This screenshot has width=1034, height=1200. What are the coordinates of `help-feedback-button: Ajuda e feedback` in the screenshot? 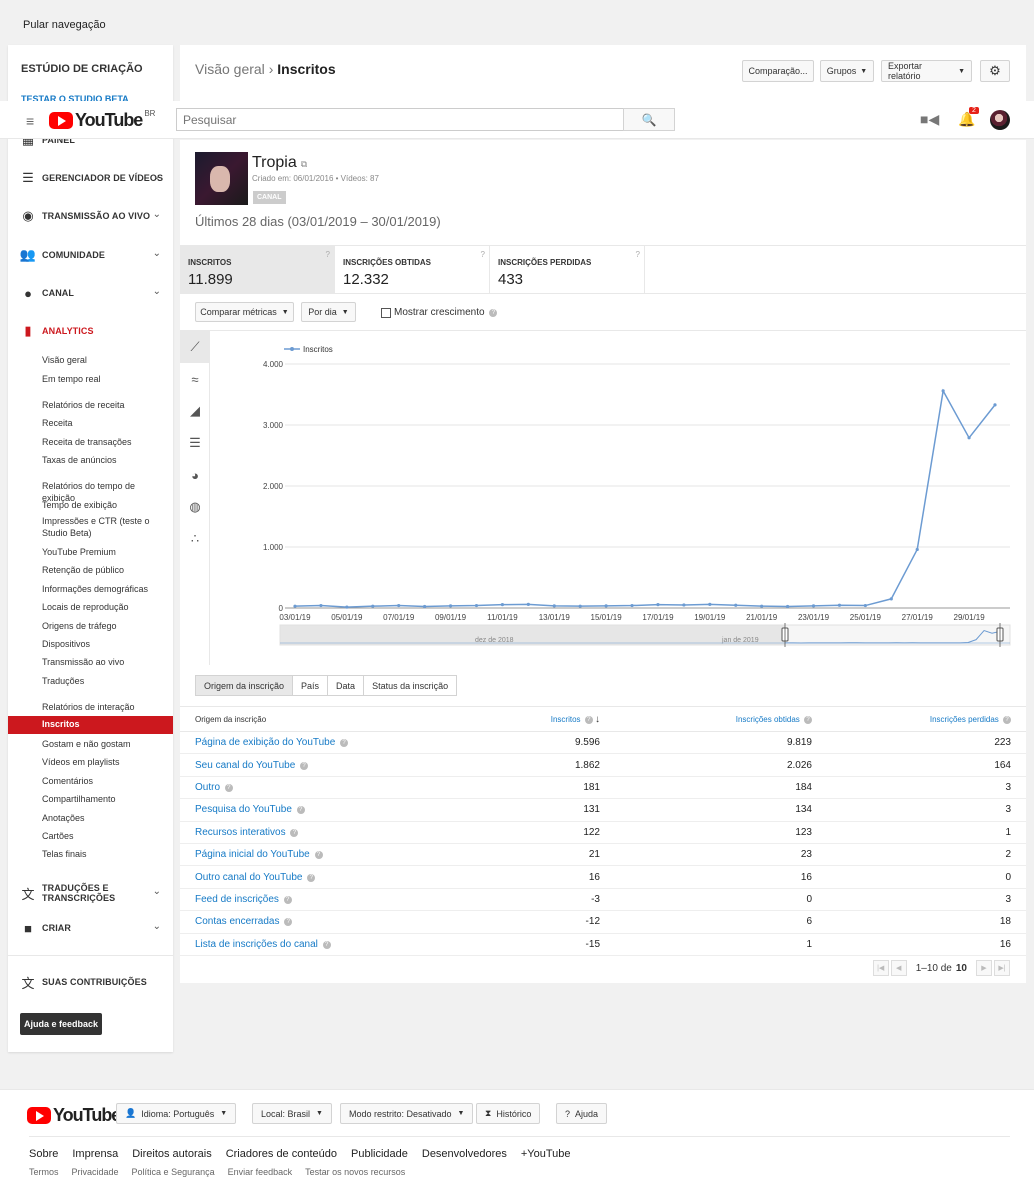 It's located at (61, 1024).